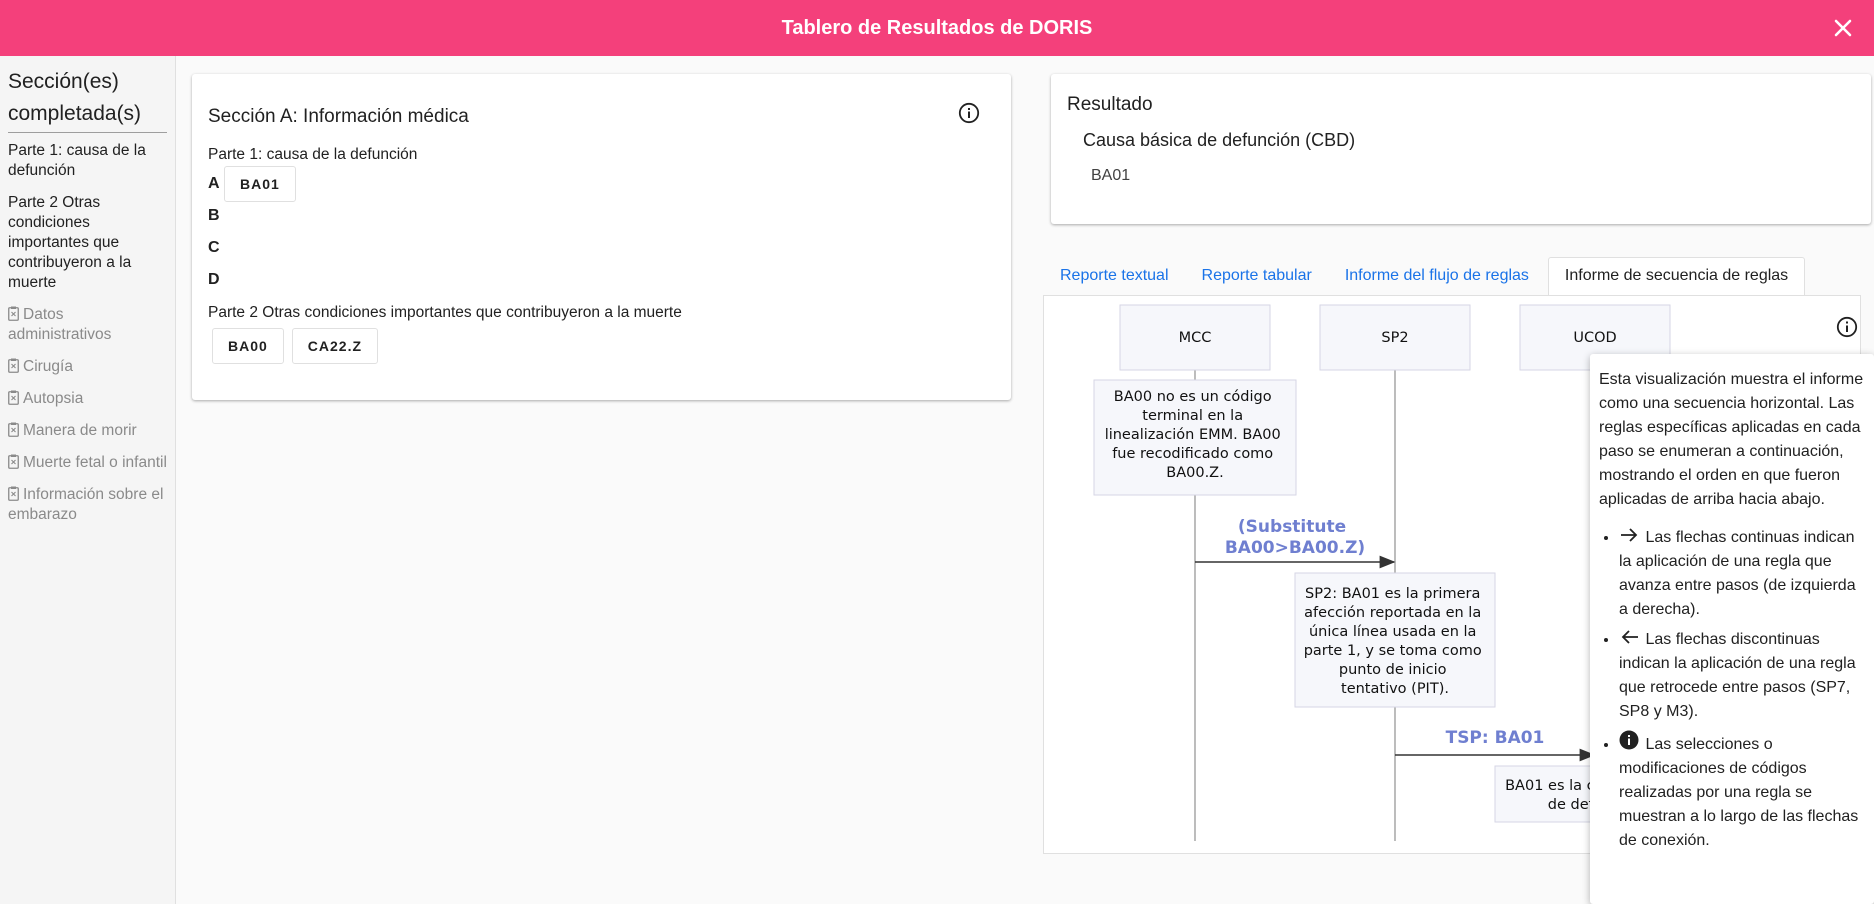 This screenshot has height=904, width=1874. I want to click on arrow-label: (Substitute, so click(1292, 527).